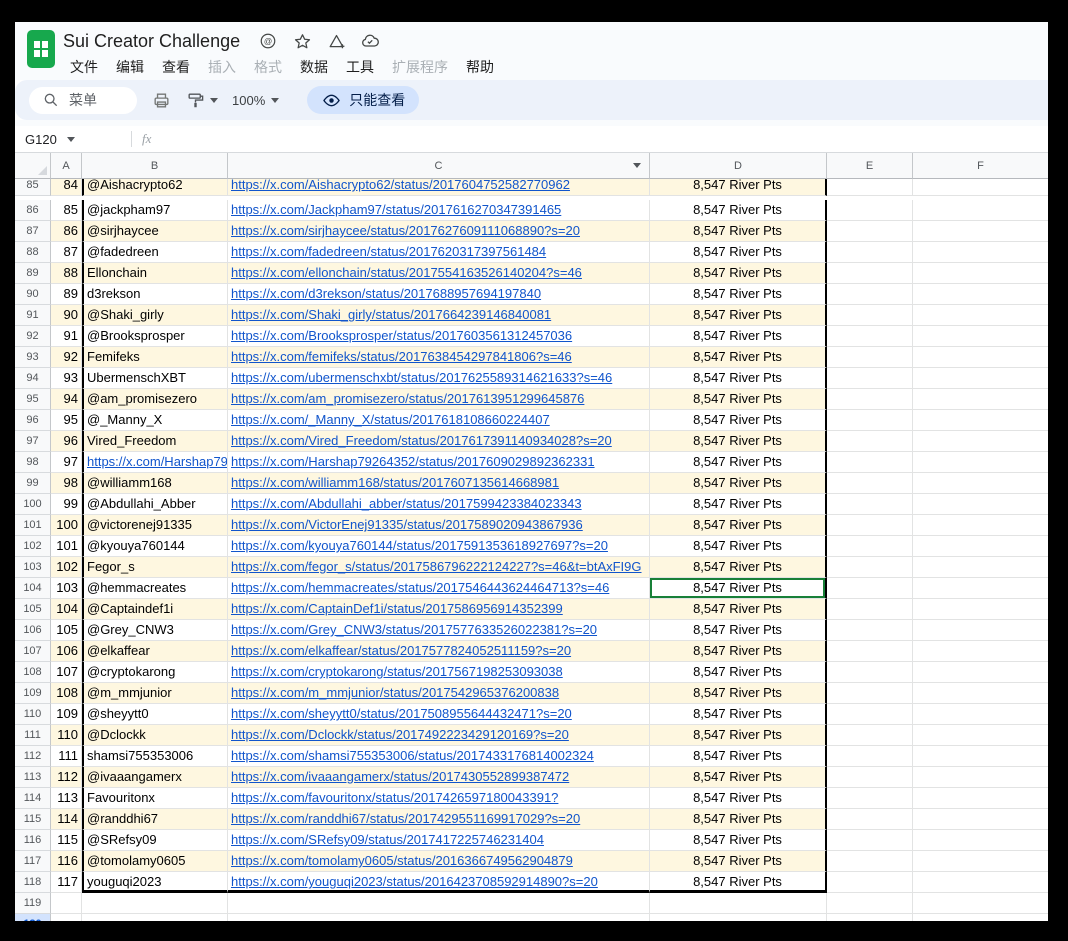 Image resolution: width=1068 pixels, height=941 pixels. I want to click on row-header: 92, so click(33, 336).